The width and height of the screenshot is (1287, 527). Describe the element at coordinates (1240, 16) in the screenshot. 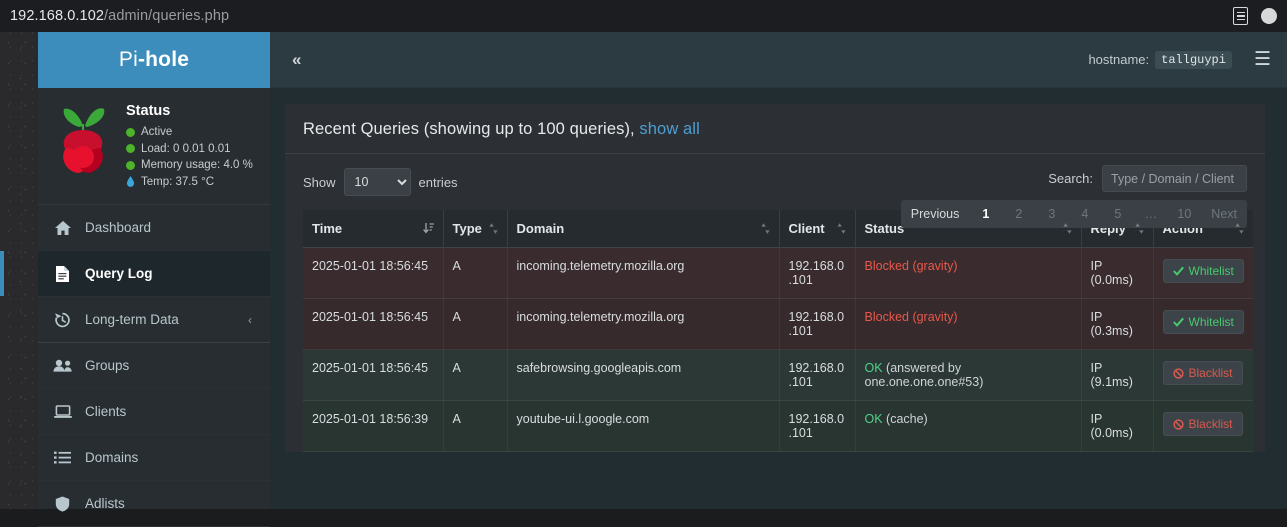

I see `reader-view-icon` at that location.